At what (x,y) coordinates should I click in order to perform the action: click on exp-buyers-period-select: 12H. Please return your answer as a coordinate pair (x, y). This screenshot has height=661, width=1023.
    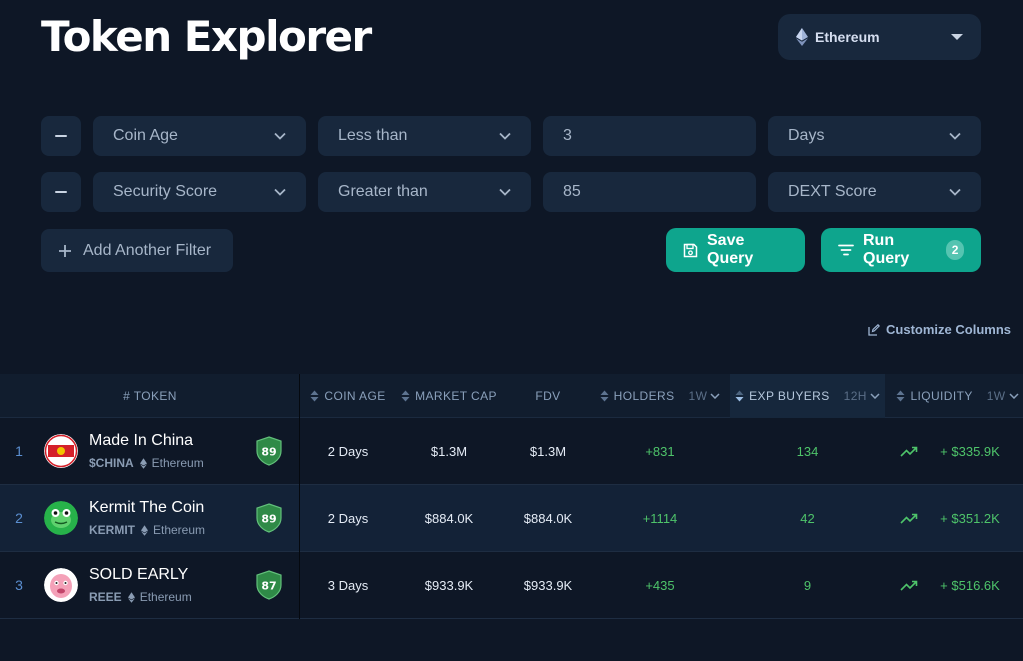
    Looking at the image, I should click on (862, 396).